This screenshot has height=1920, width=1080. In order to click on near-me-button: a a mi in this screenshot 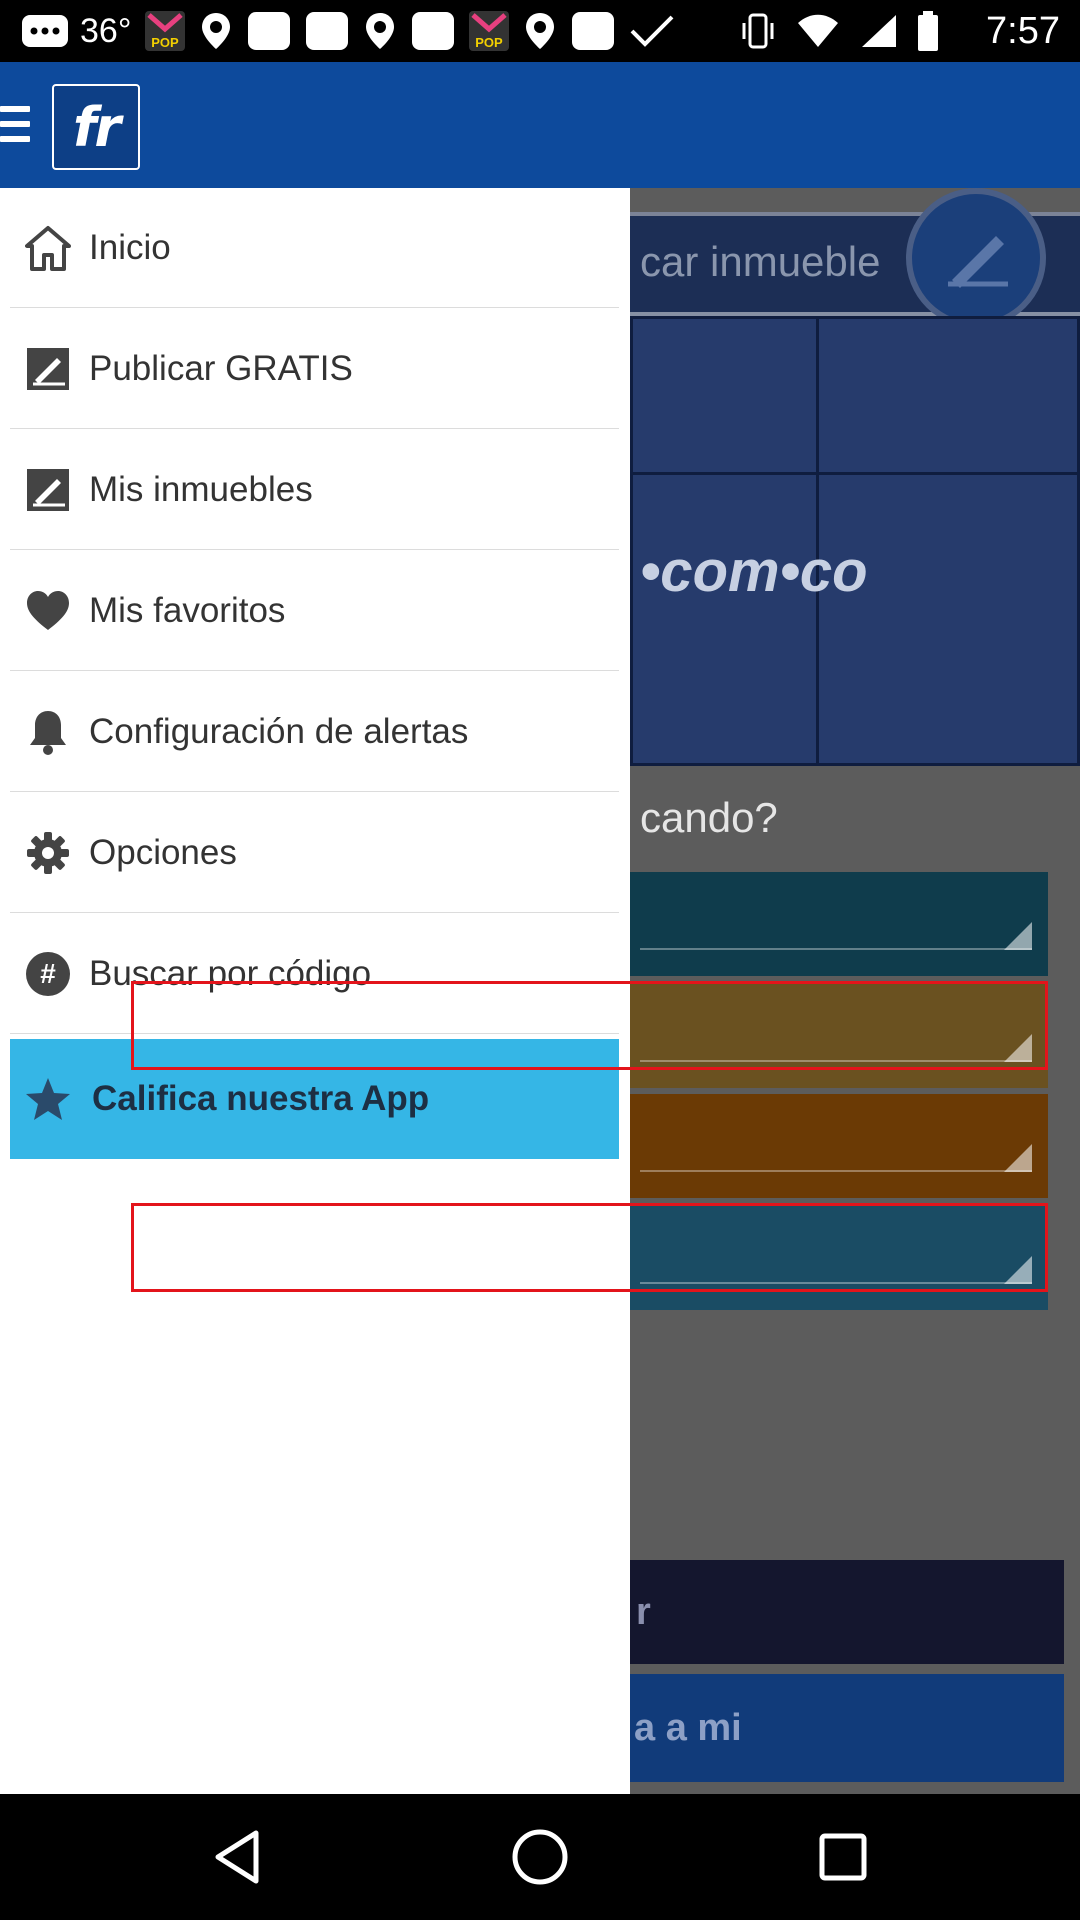, I will do `click(847, 1728)`.